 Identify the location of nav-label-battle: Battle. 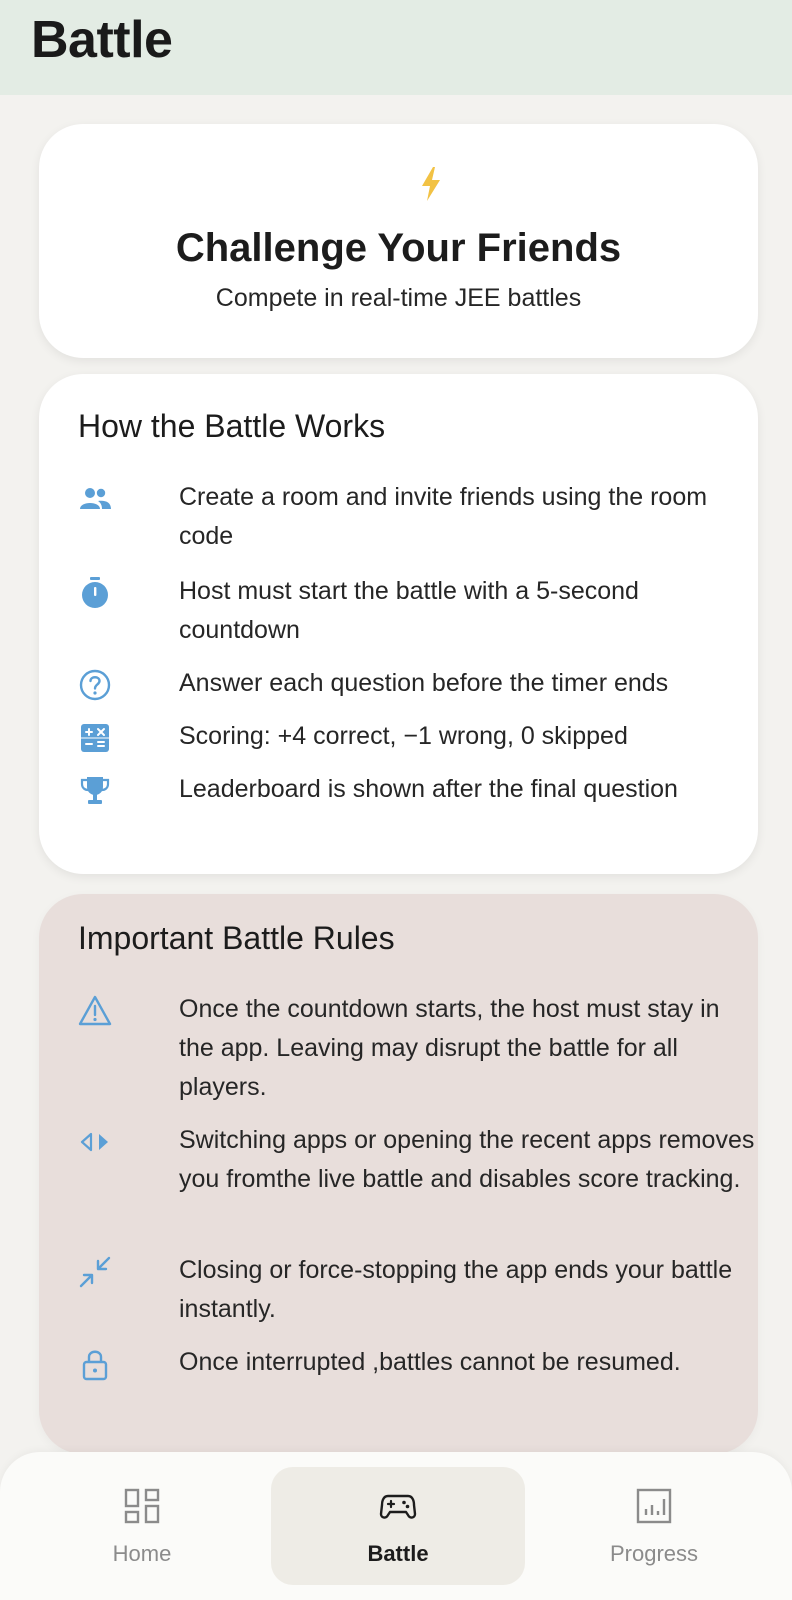
(398, 1553).